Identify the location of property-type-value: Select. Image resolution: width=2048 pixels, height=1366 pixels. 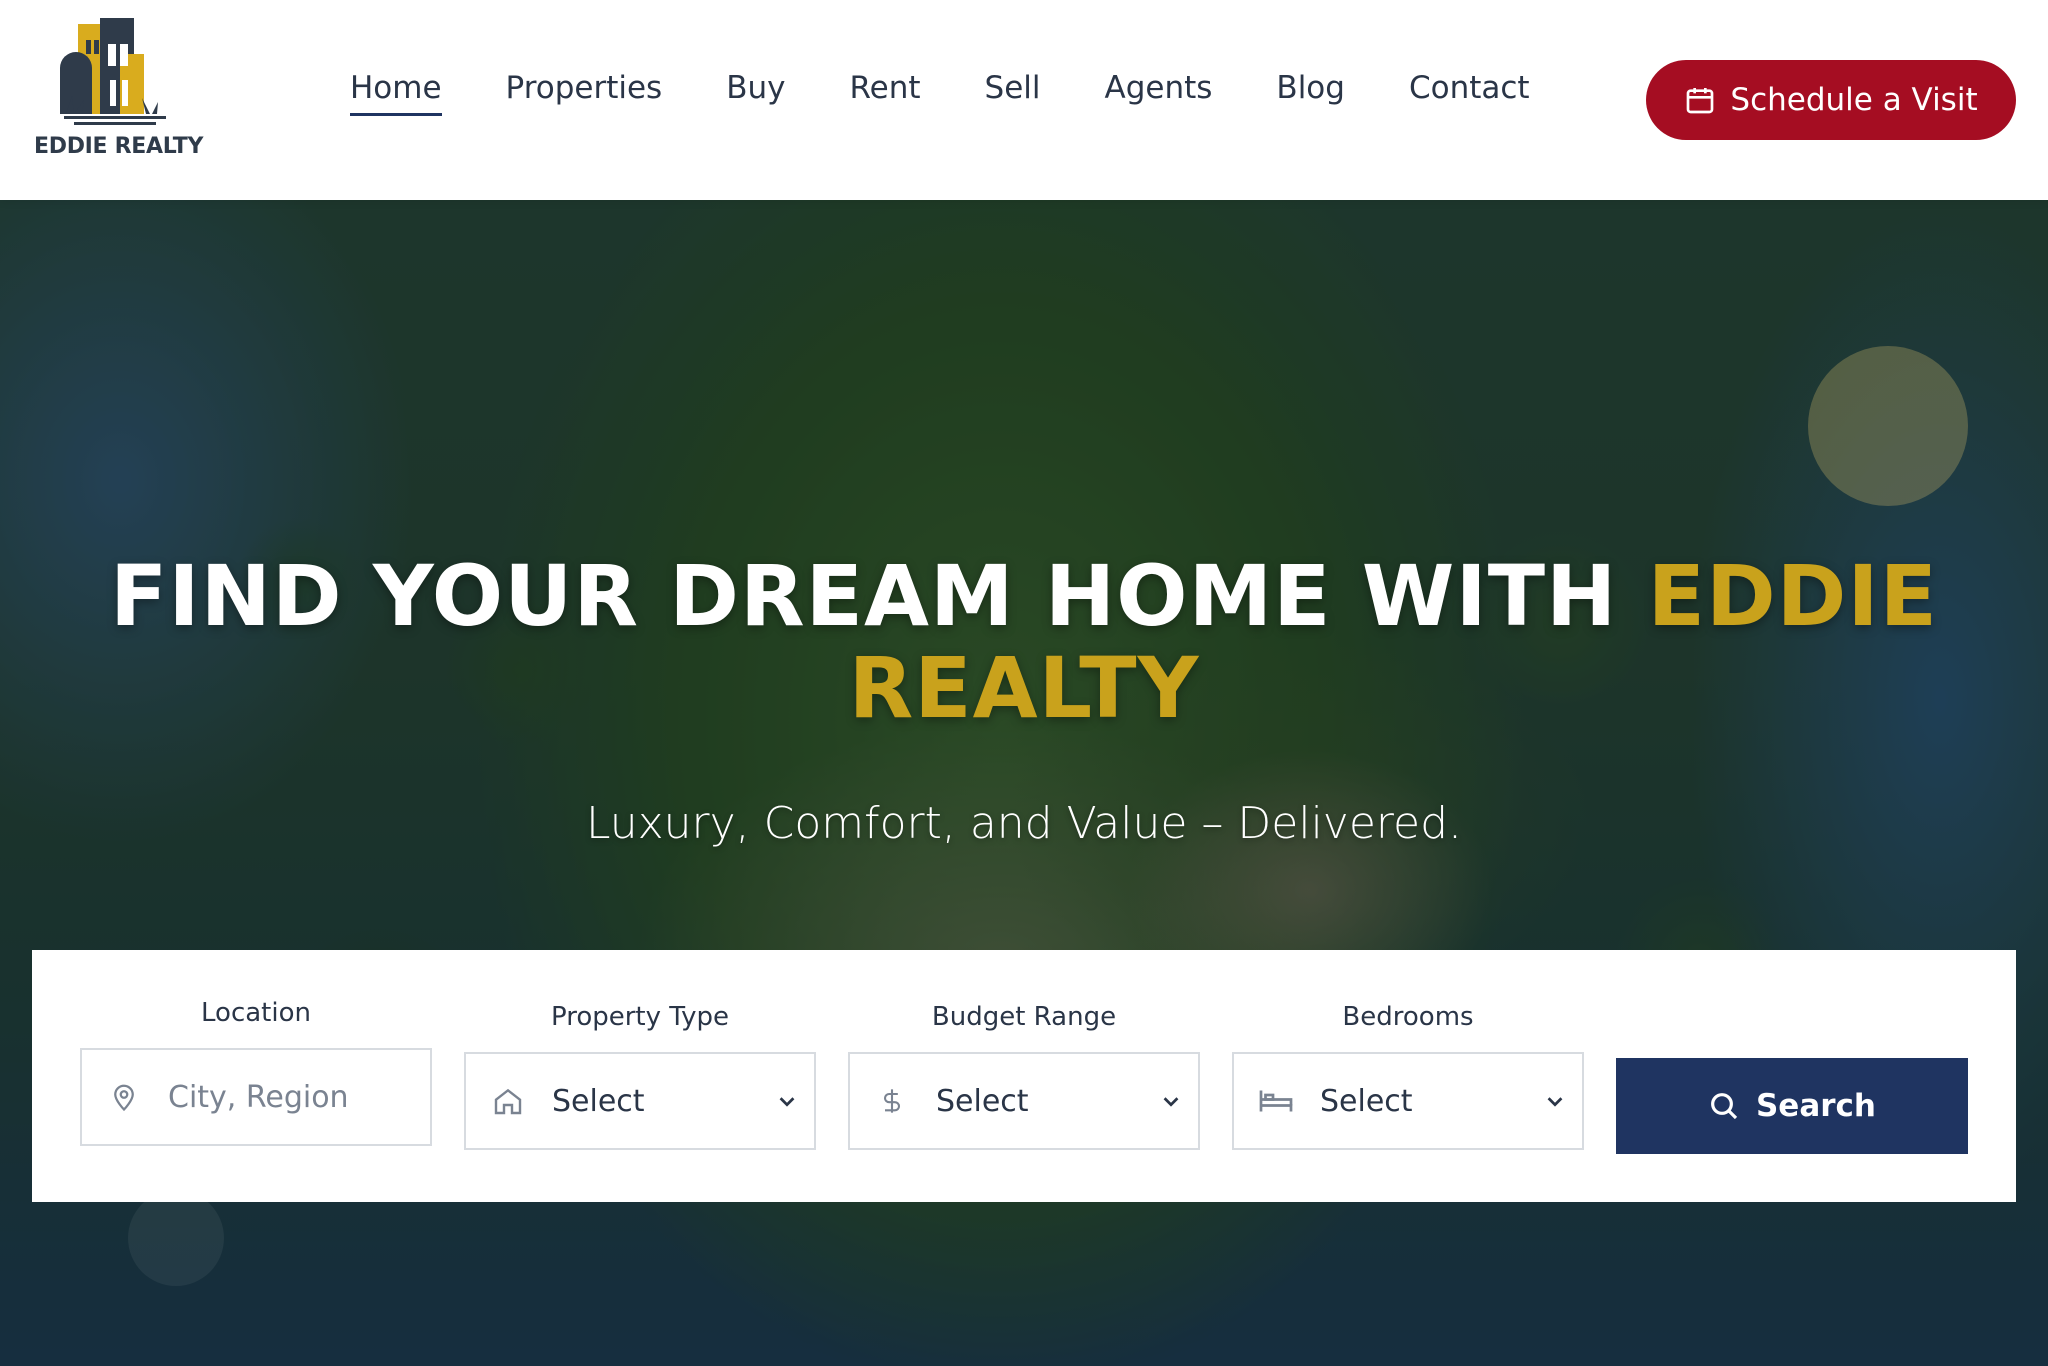
(598, 1101).